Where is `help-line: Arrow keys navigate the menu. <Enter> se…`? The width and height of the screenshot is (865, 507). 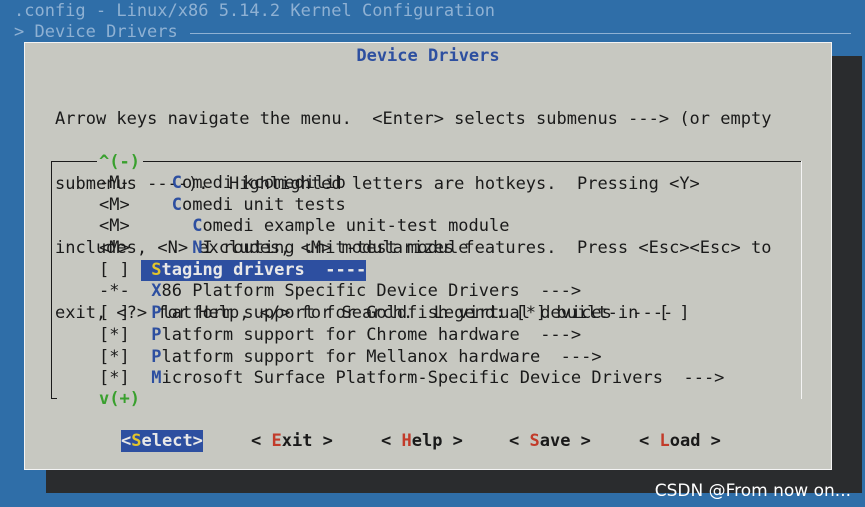
help-line: Arrow keys navigate the menu. <Enter> se… is located at coordinates (413, 119).